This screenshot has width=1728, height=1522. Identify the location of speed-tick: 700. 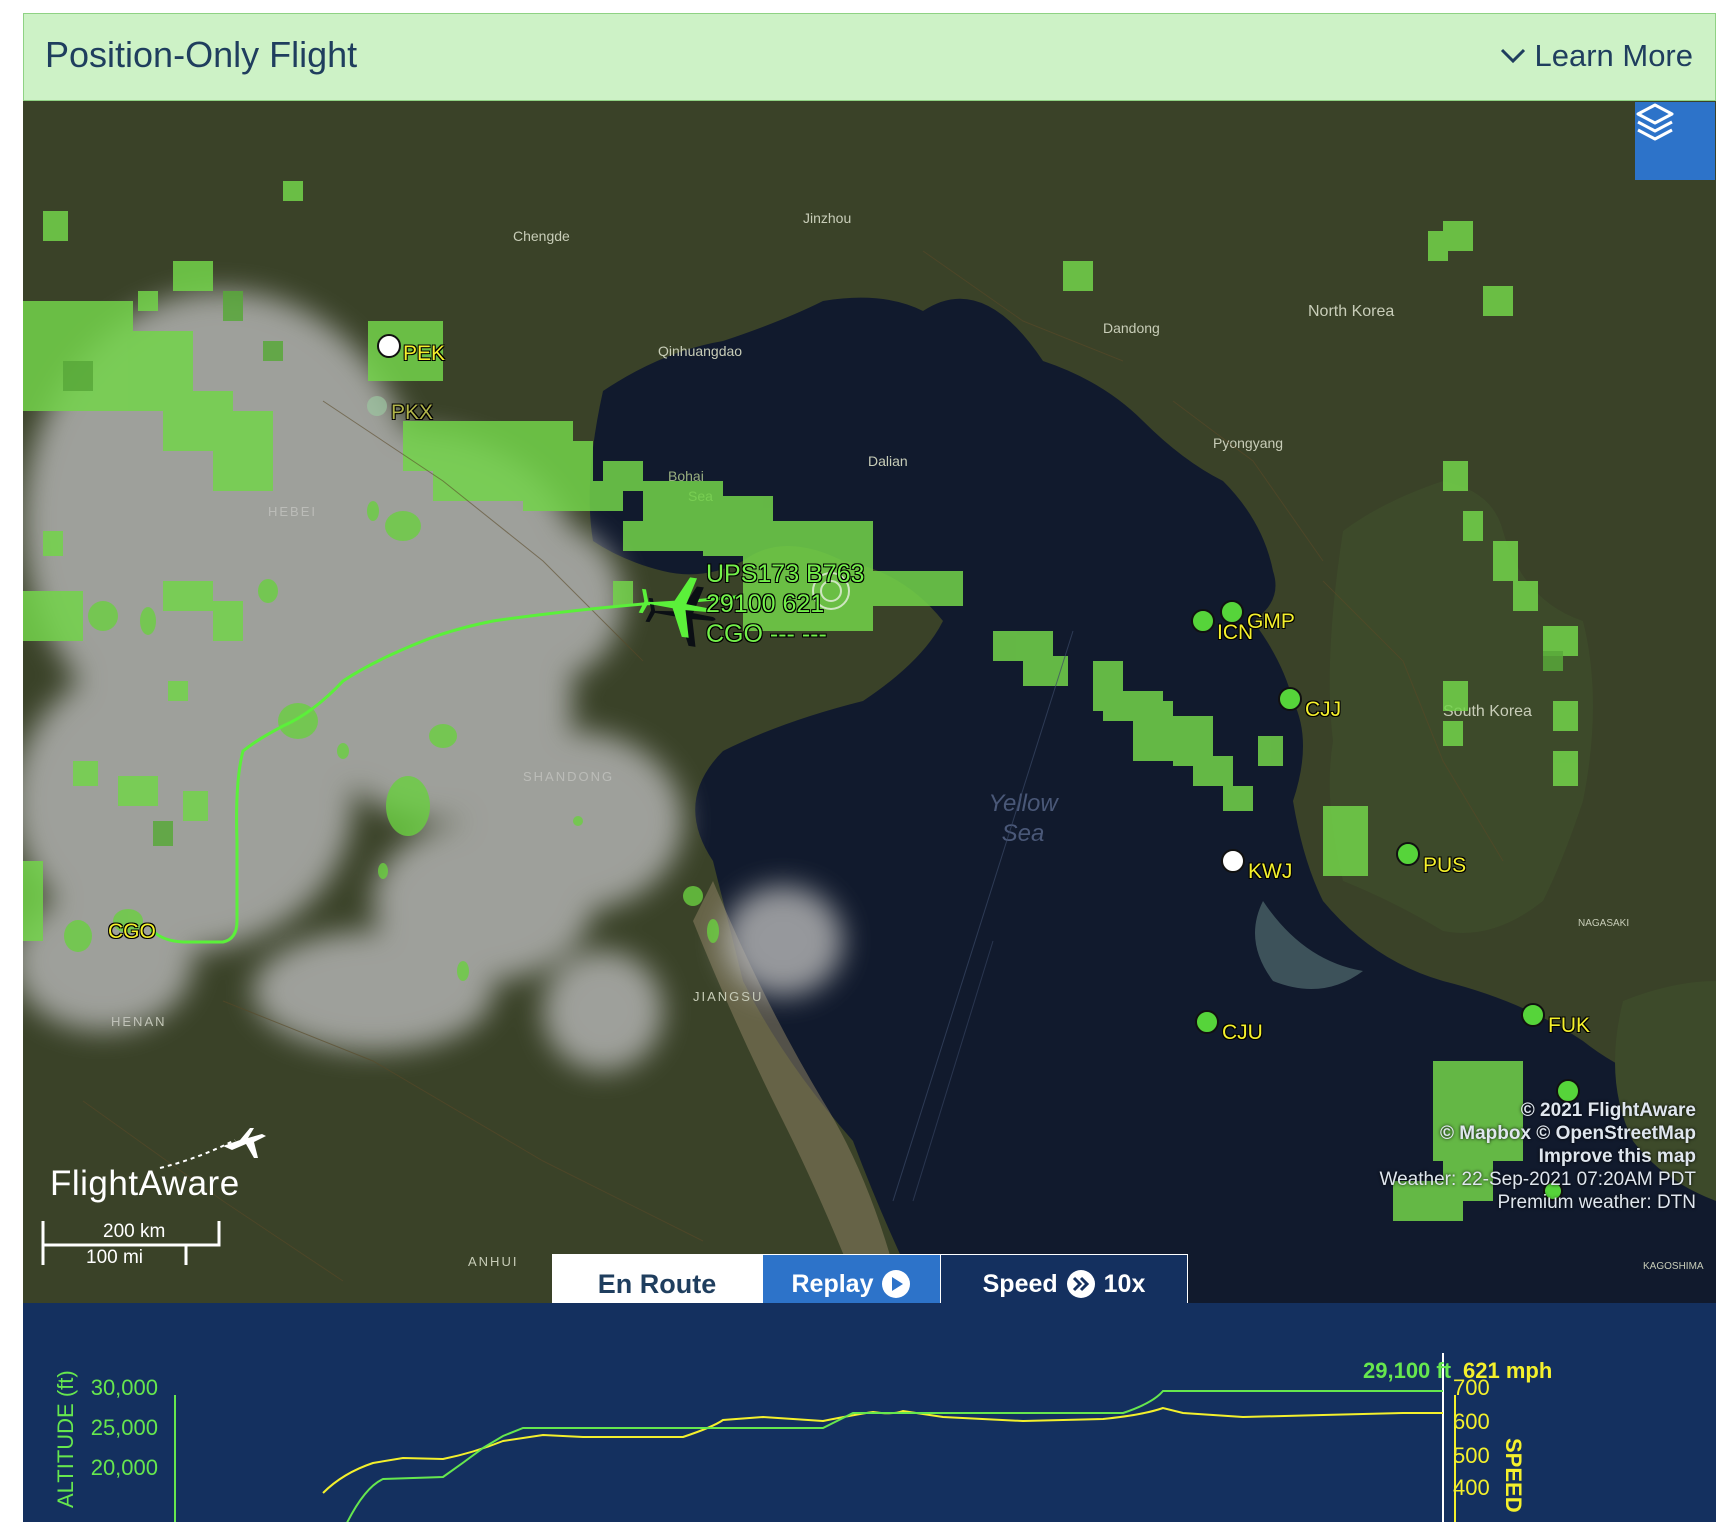
(1471, 1387).